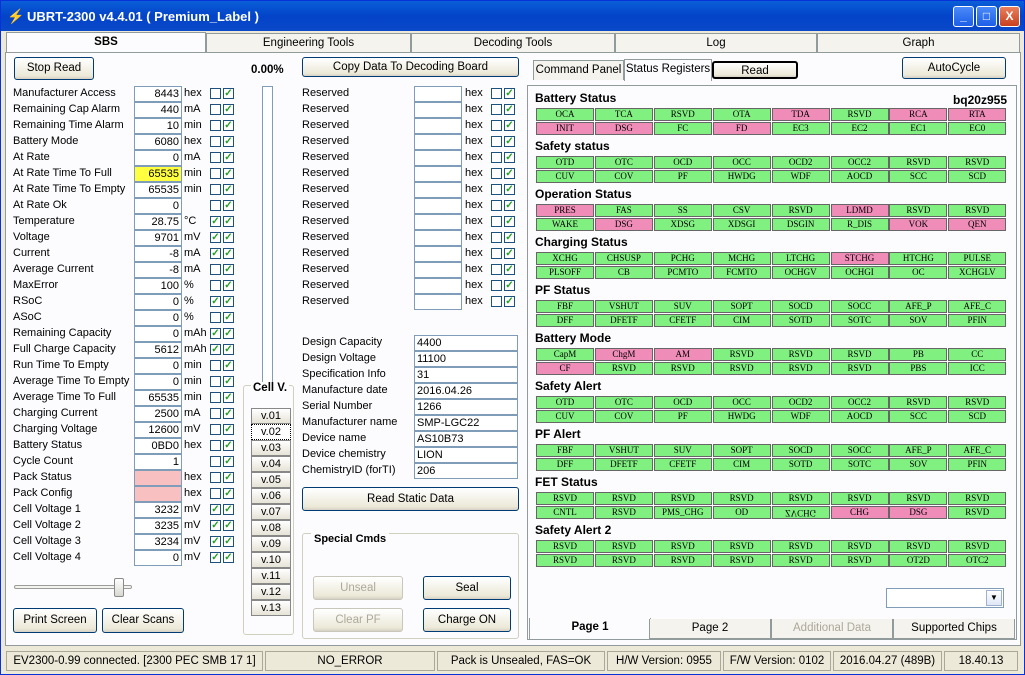 The width and height of the screenshot is (1025, 675). What do you see at coordinates (271, 416) in the screenshot?
I see `cell-voltage-button: v.01` at bounding box center [271, 416].